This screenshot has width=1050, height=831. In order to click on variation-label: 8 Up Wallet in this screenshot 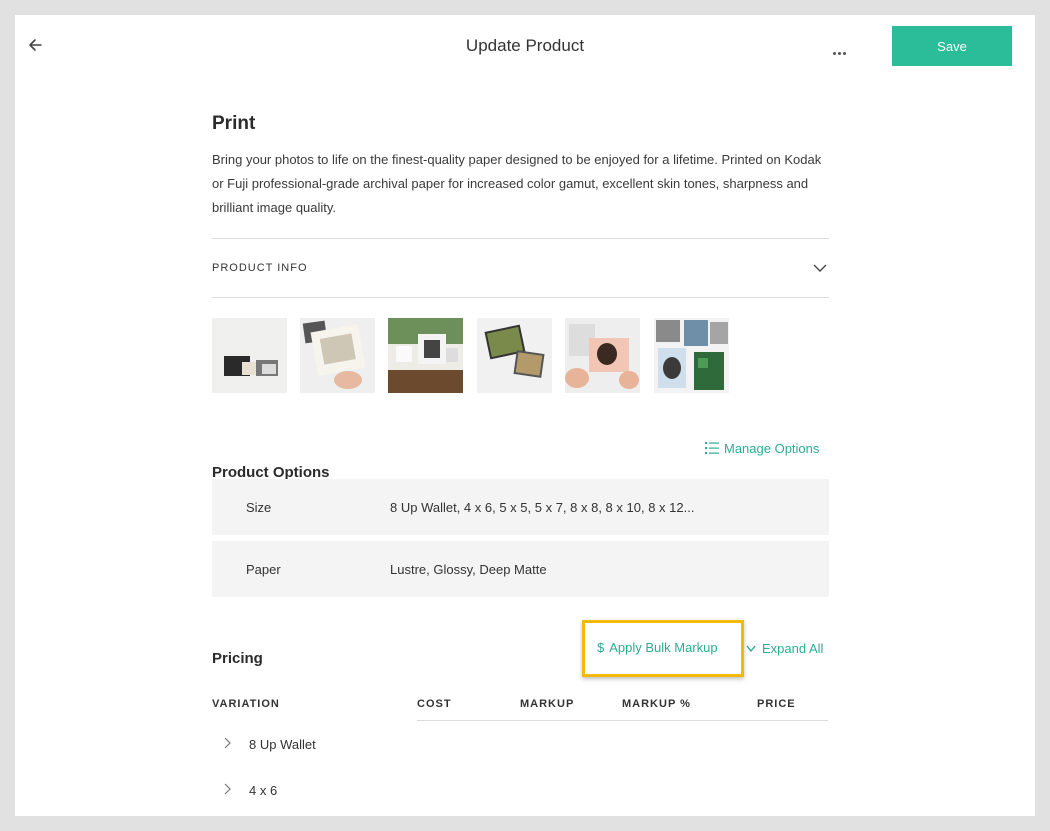, I will do `click(282, 744)`.